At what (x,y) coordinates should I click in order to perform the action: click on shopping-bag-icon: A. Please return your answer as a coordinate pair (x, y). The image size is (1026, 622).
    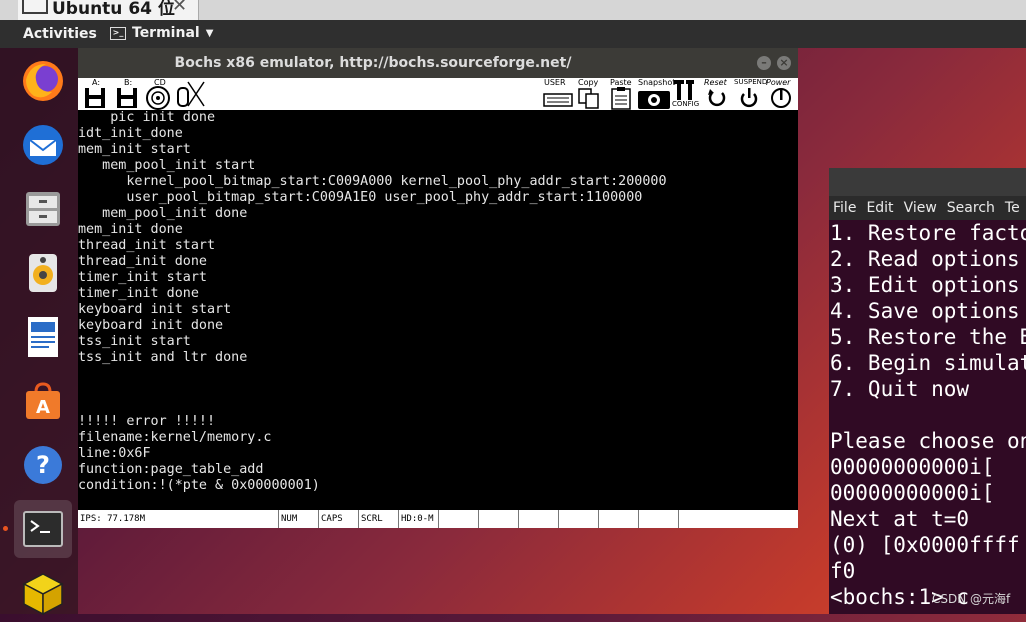
    Looking at the image, I should click on (43, 400).